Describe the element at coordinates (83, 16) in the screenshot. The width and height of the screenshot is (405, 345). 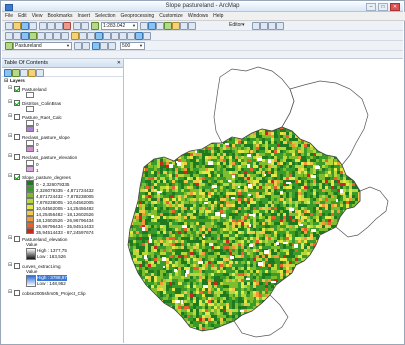
I see `menu-item-insert: Insert` at that location.